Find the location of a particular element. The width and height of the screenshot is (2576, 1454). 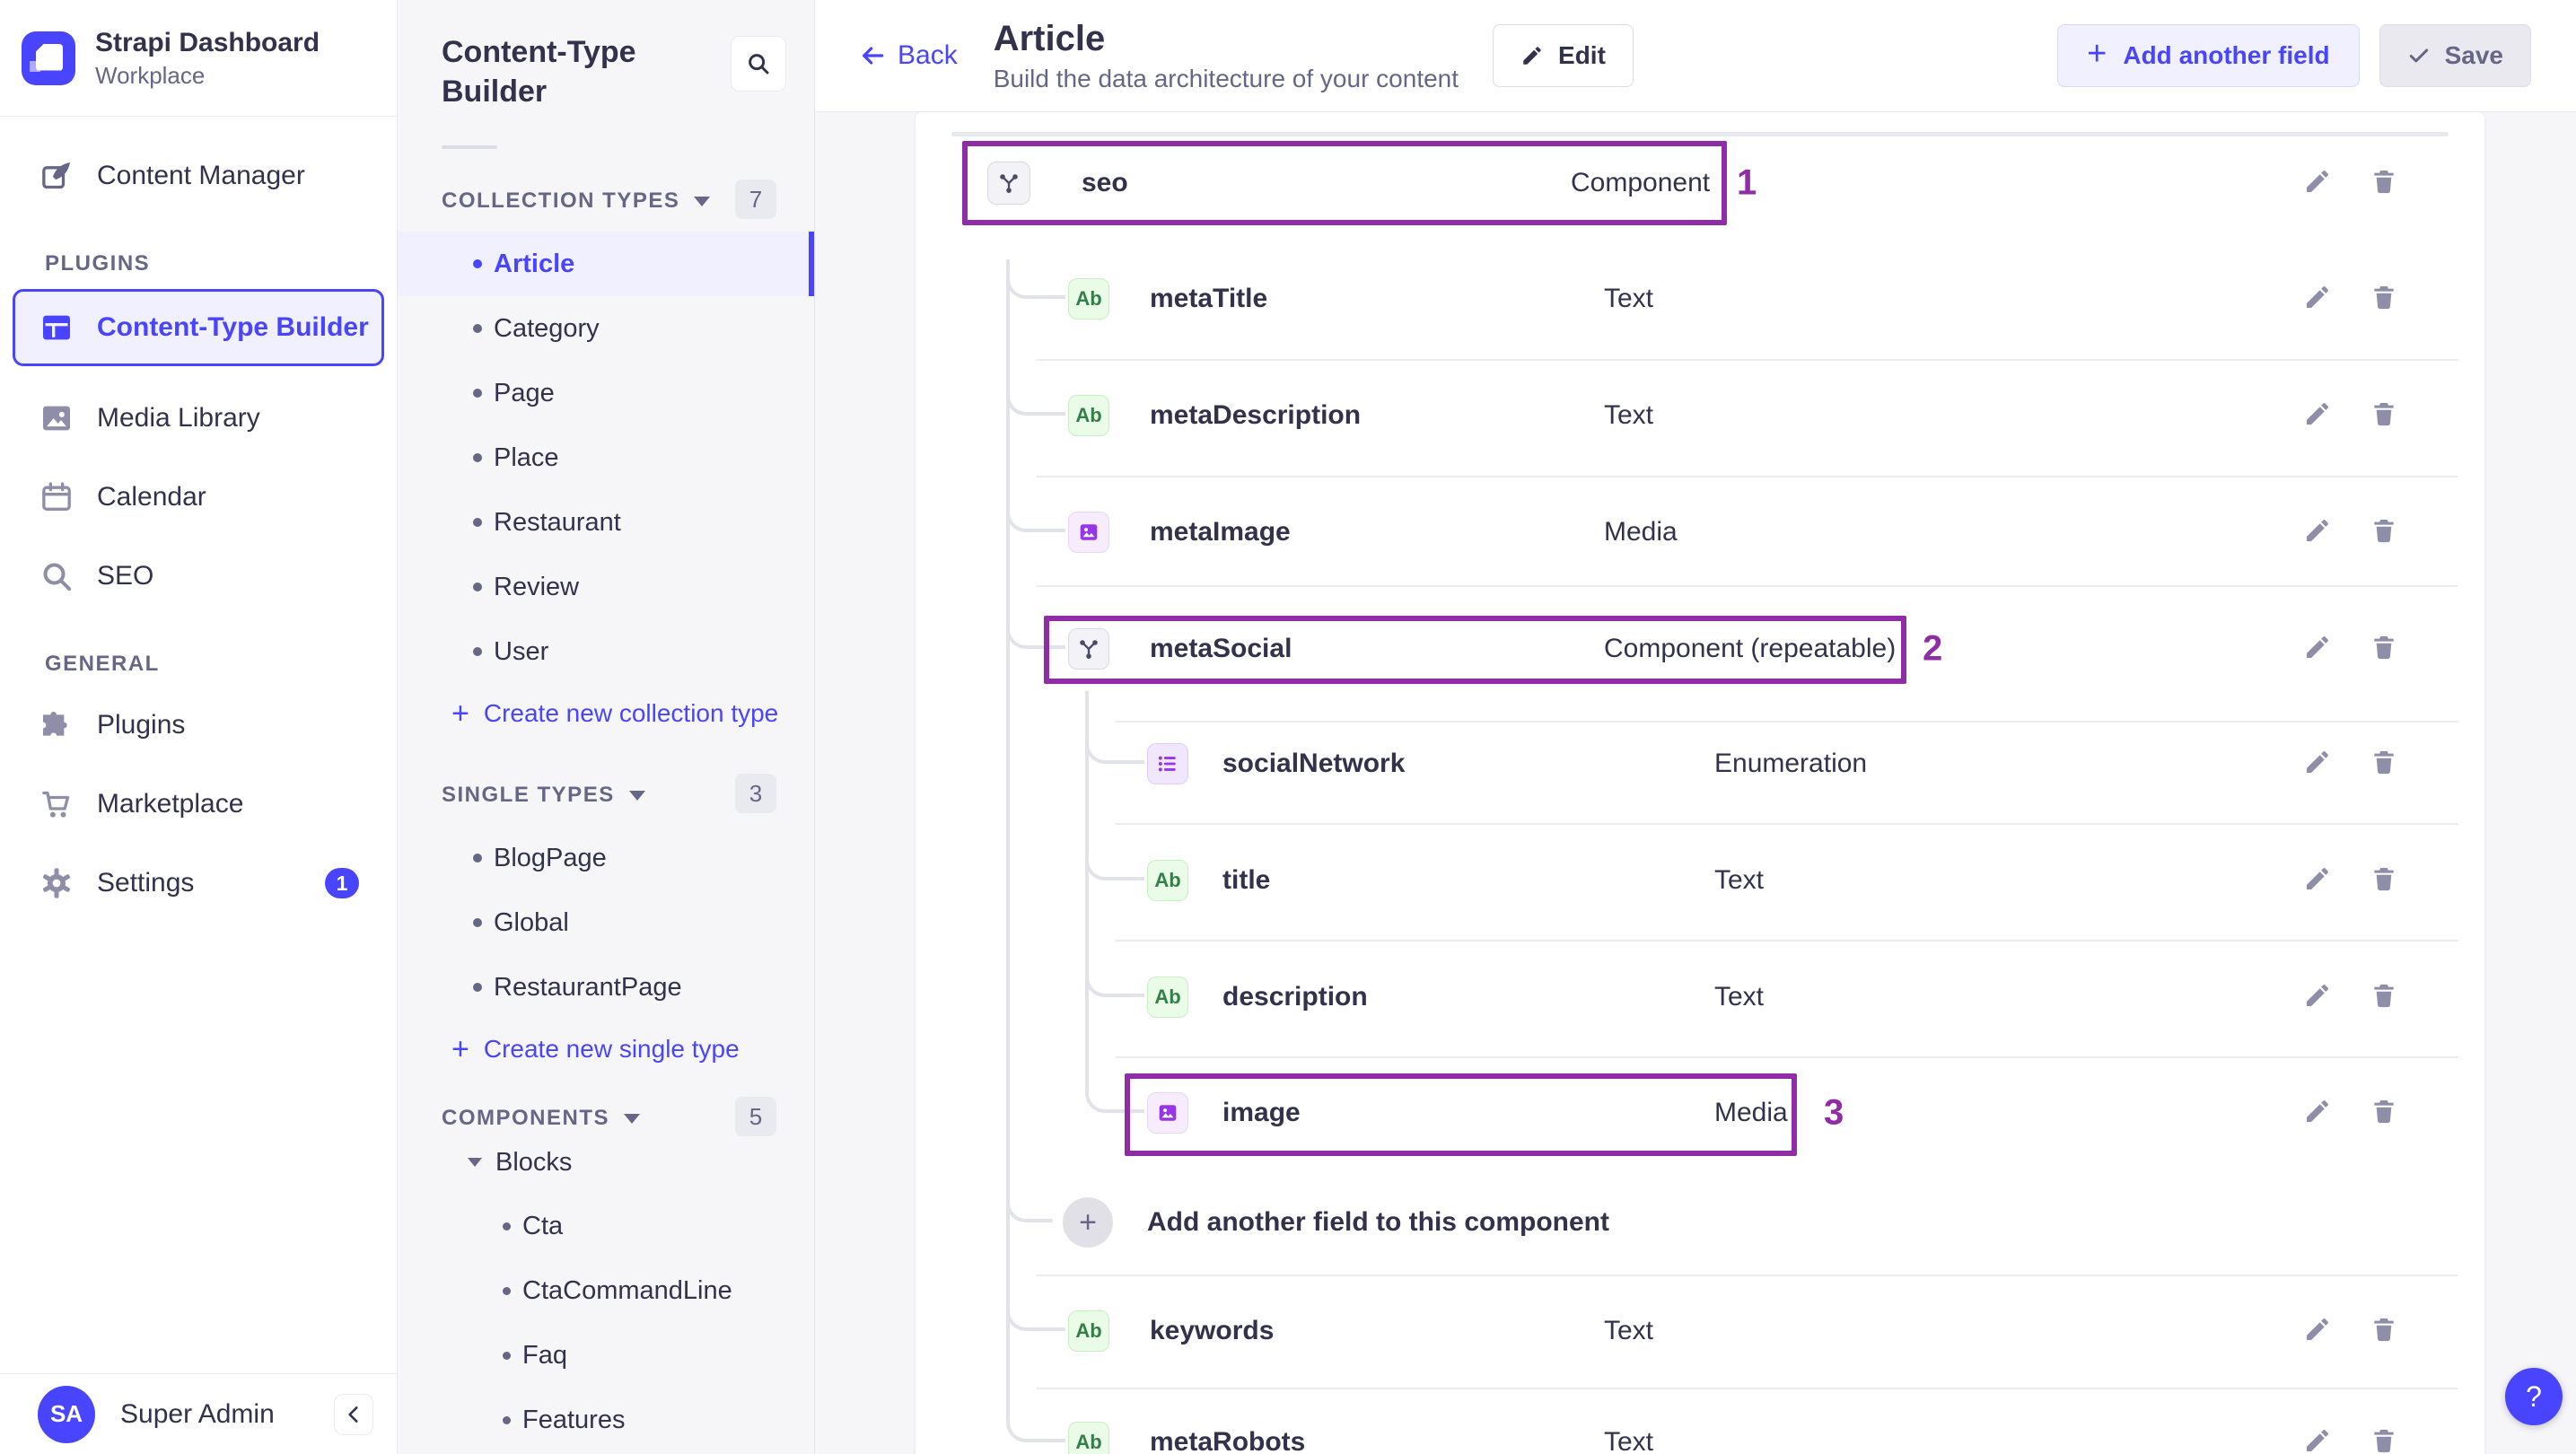

brand: Strapi Dashboard Workplace is located at coordinates (198, 58).